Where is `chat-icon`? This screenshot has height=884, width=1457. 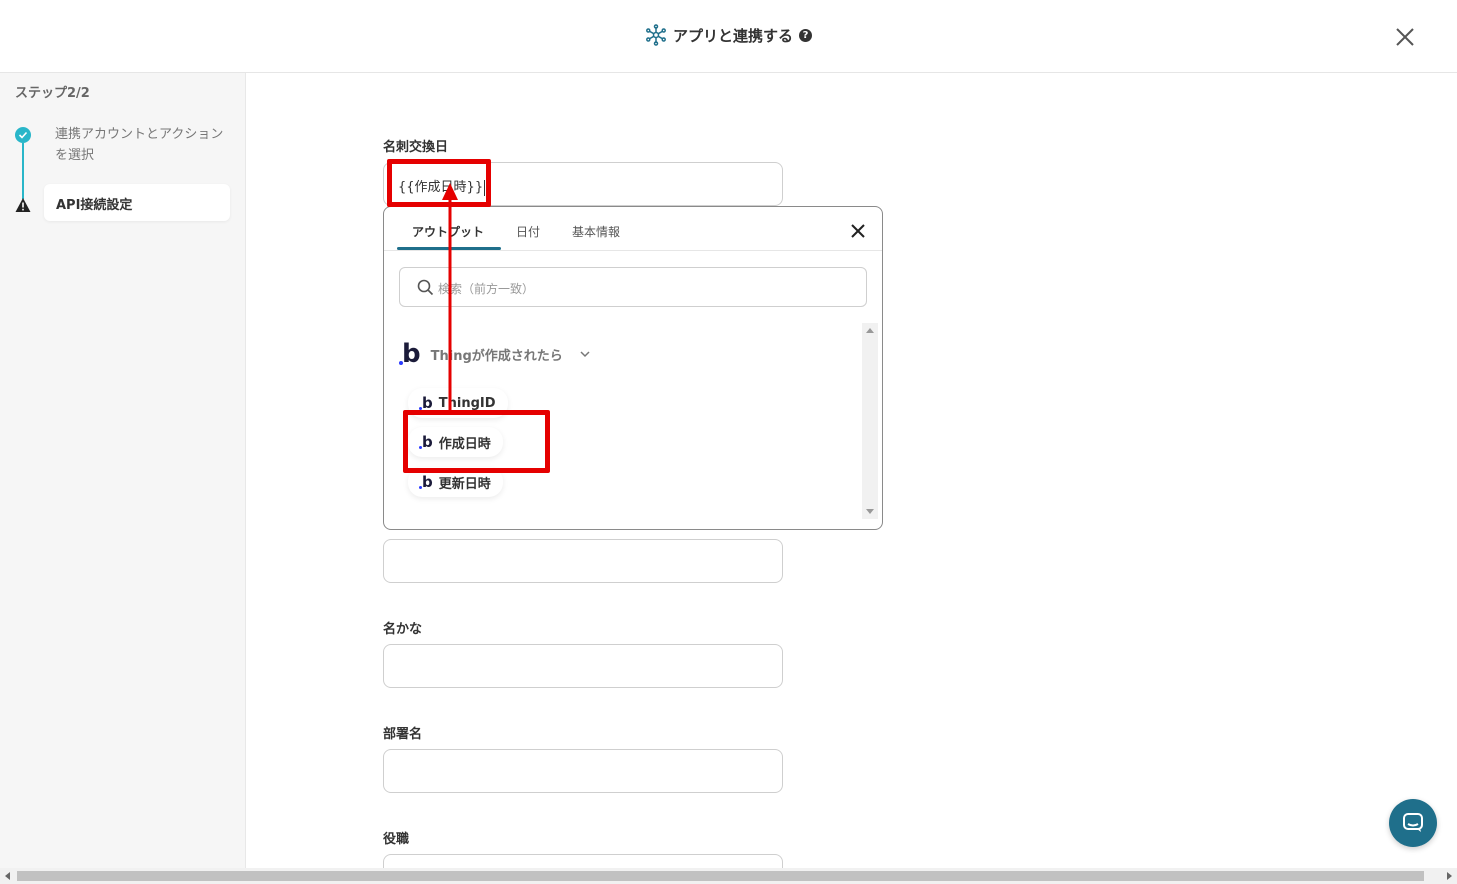
chat-icon is located at coordinates (1413, 822).